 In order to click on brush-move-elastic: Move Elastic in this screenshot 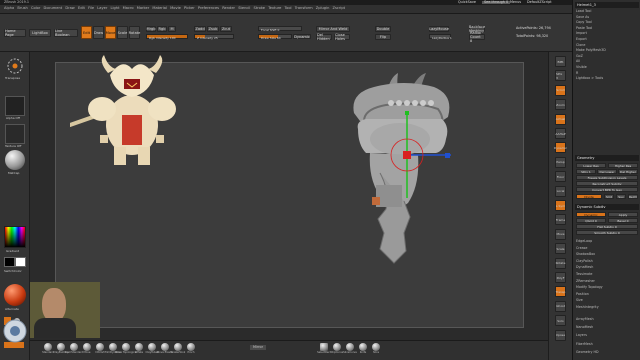, I will do `click(165, 349)`.